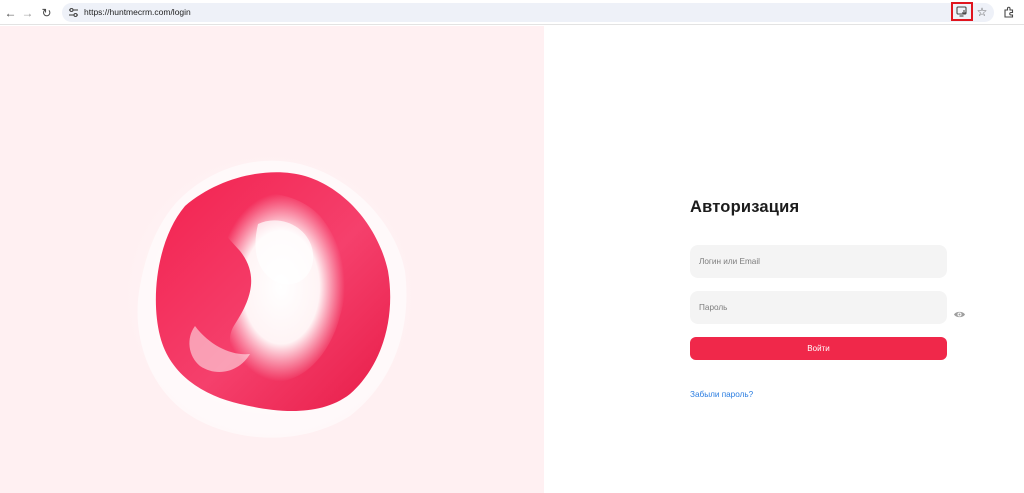 The image size is (1024, 493). I want to click on page-title: Авторизация, so click(745, 207).